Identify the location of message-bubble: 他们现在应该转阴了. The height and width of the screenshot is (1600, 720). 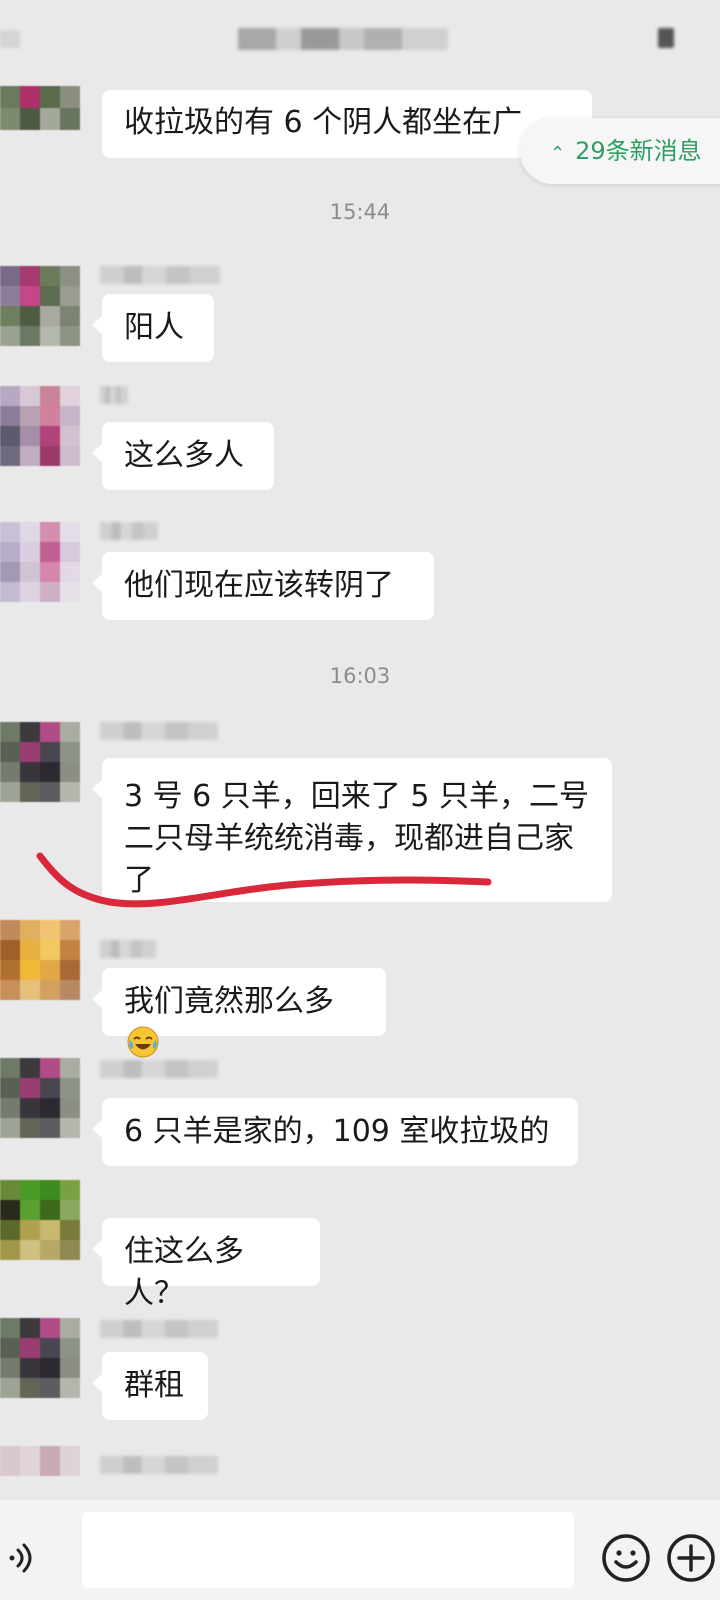
(263, 586).